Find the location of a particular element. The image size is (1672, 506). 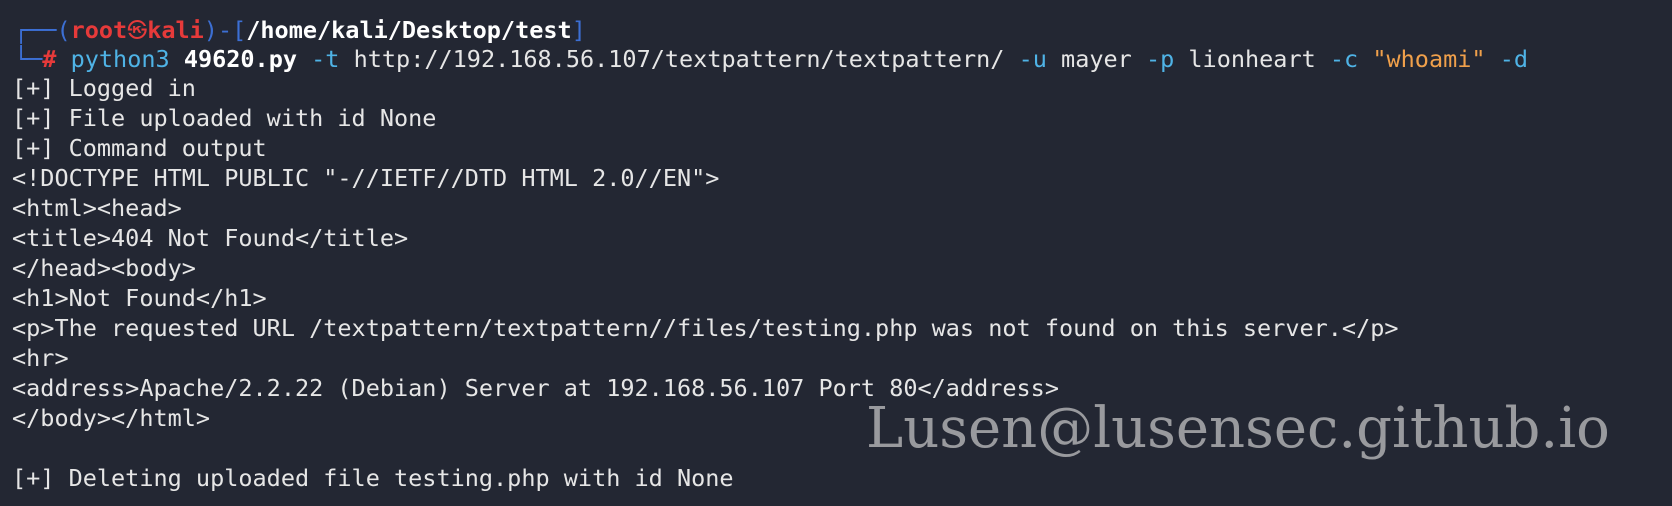

output-line: </body></html> is located at coordinates (111, 418).